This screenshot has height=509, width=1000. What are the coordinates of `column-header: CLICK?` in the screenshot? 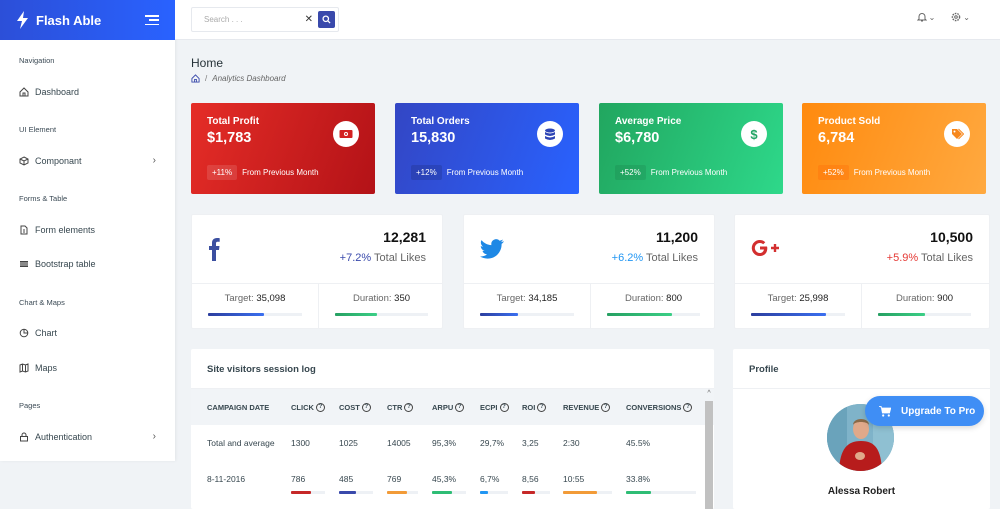 It's located at (315, 407).